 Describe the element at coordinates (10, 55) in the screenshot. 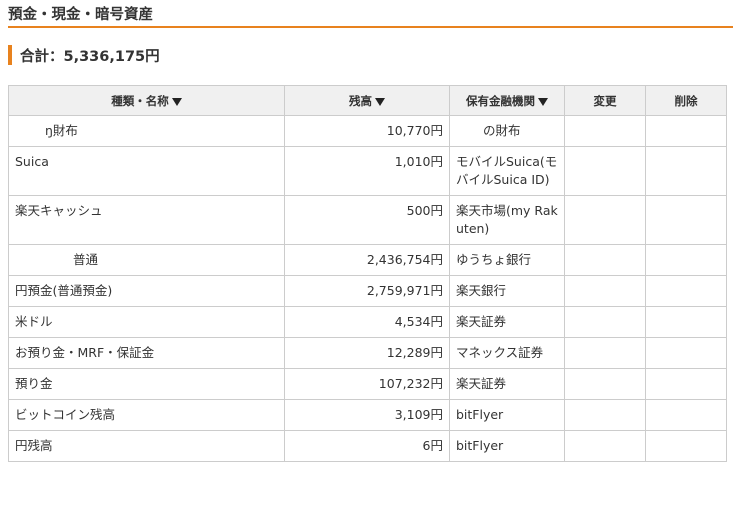

I see `total-accent-bar` at that location.